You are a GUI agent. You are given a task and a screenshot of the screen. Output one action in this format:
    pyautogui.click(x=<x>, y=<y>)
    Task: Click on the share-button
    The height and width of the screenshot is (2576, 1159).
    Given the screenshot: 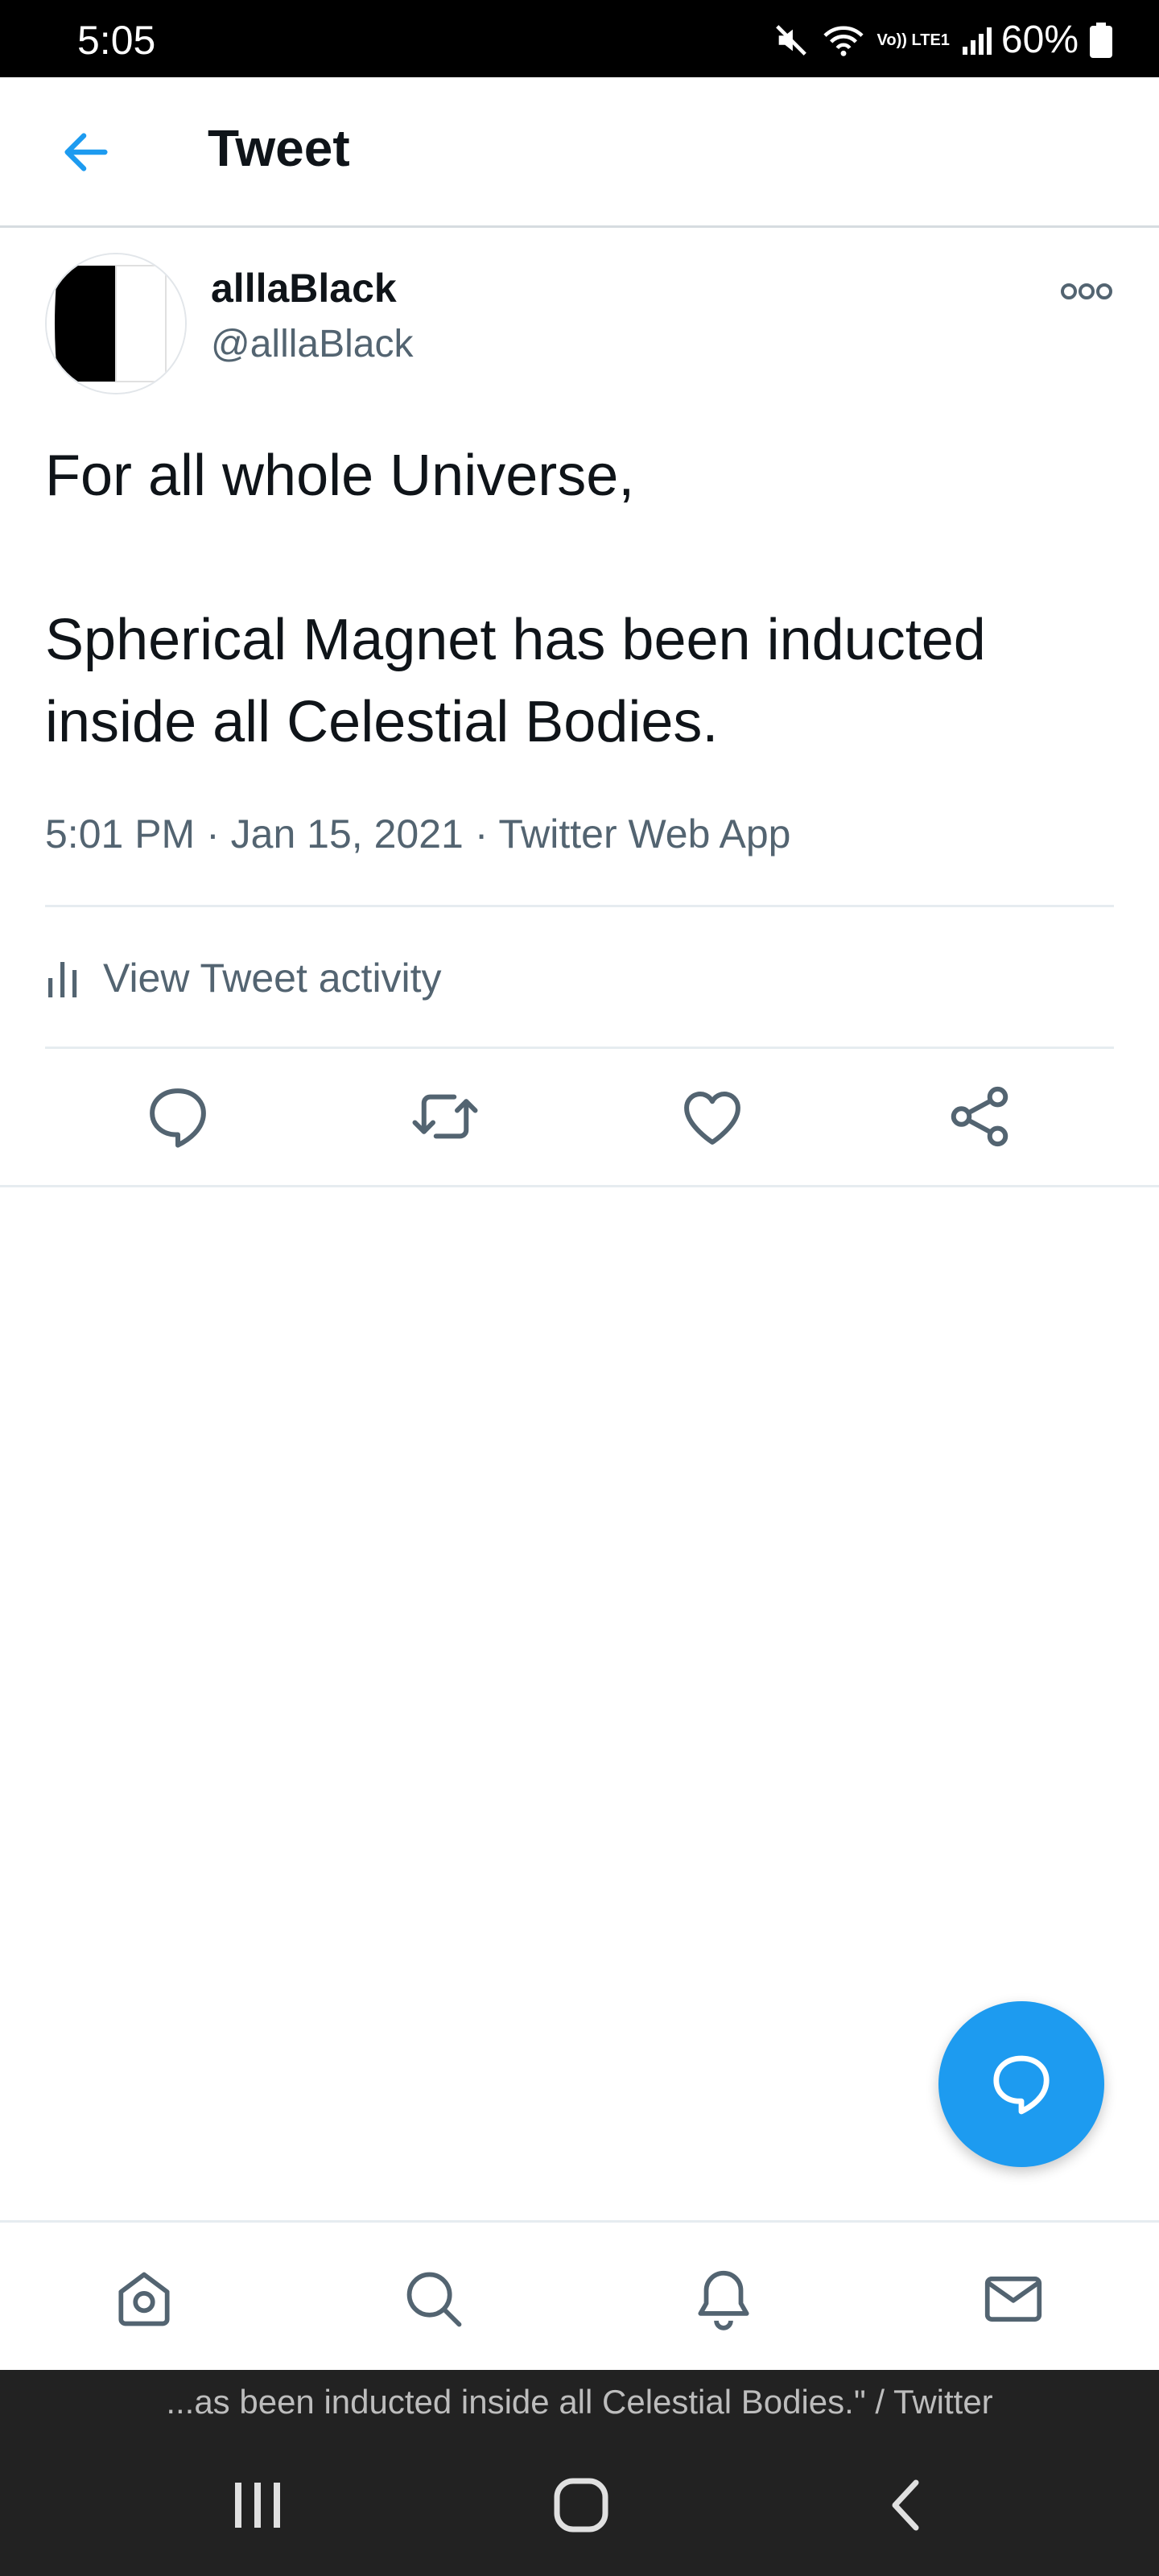 What is the action you would take?
    pyautogui.click(x=979, y=1116)
    